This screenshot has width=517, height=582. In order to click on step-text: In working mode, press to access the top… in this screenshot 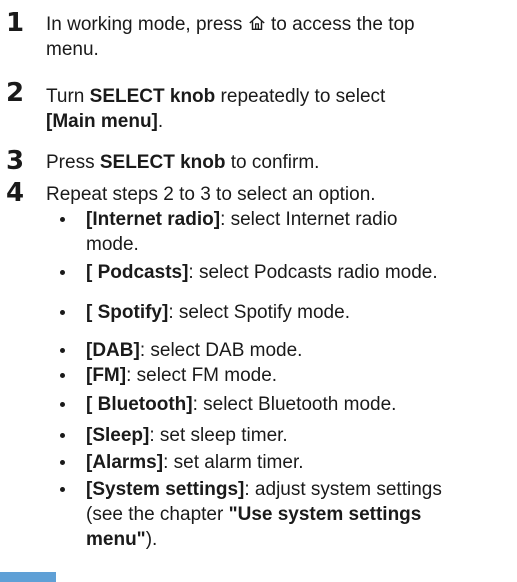, I will do `click(230, 37)`.